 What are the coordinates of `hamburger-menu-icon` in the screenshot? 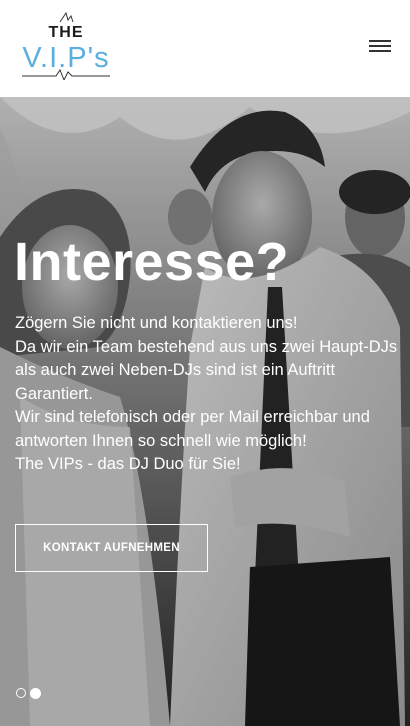 It's located at (380, 41).